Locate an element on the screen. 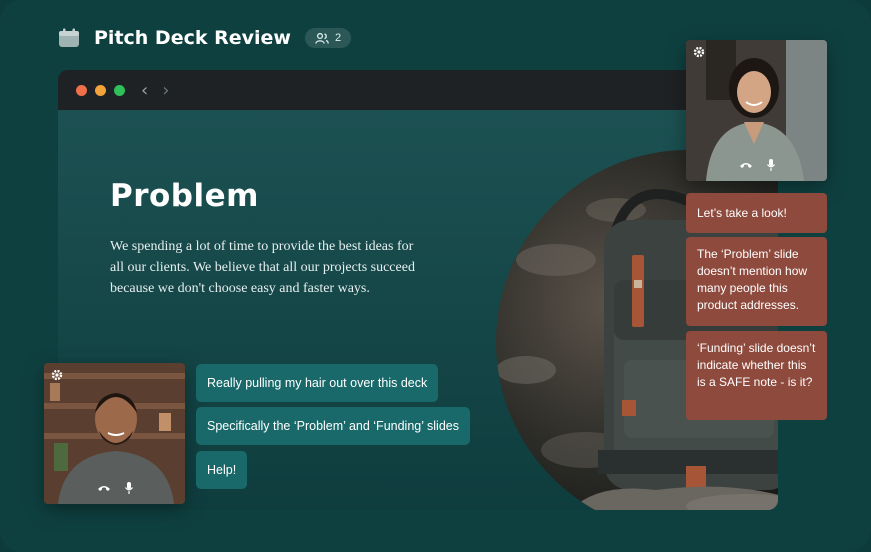  slide-title: Problem is located at coordinates (184, 196).